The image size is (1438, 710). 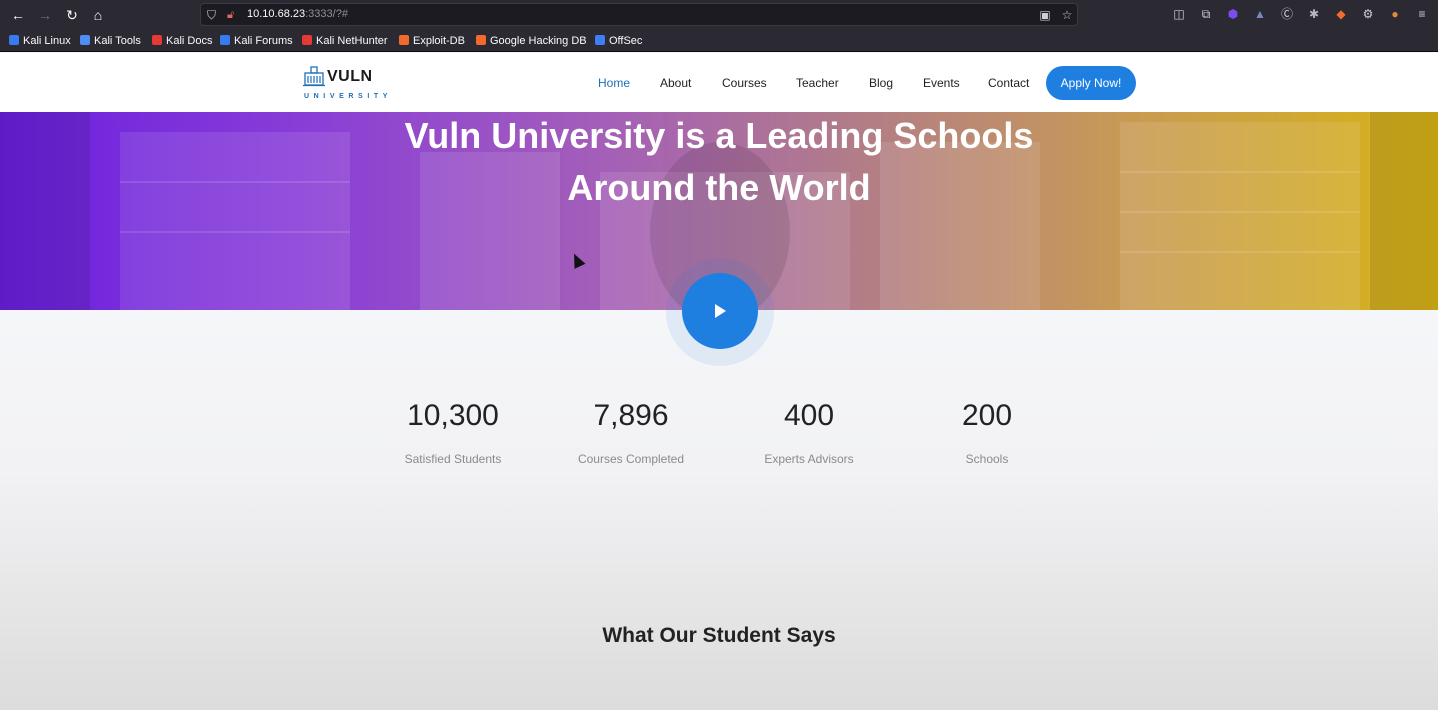 I want to click on menu-icon: ≡, so click(x=1422, y=14).